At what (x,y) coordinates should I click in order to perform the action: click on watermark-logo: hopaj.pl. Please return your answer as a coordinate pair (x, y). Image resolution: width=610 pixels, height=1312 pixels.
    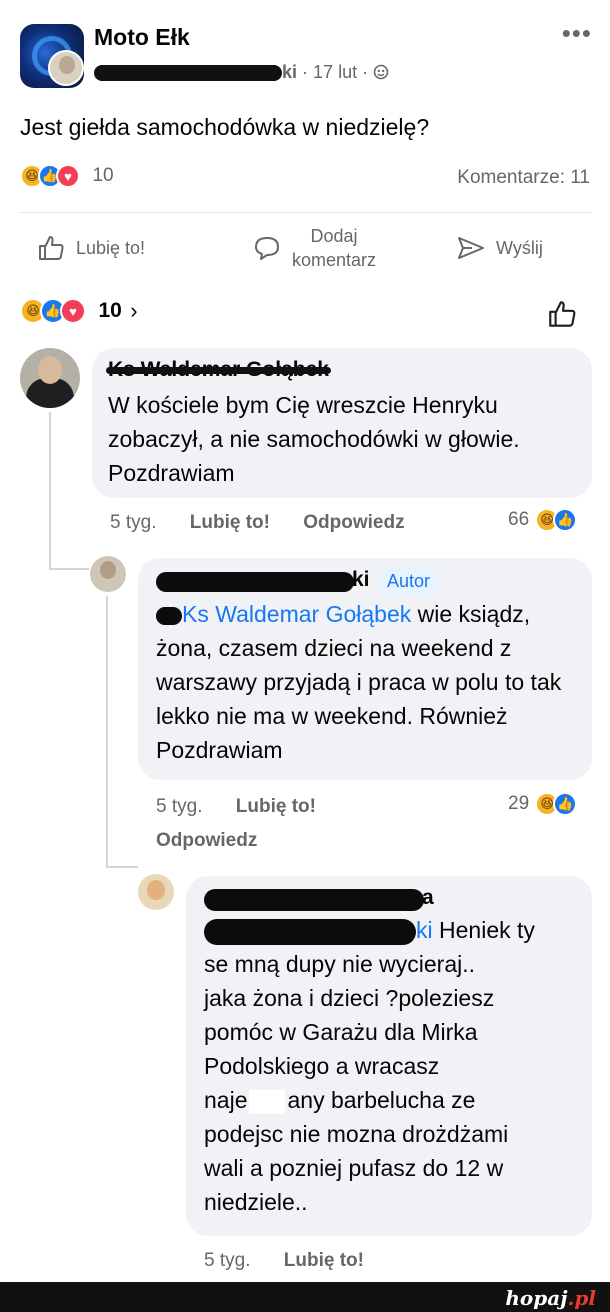
    Looking at the image, I should click on (550, 1298).